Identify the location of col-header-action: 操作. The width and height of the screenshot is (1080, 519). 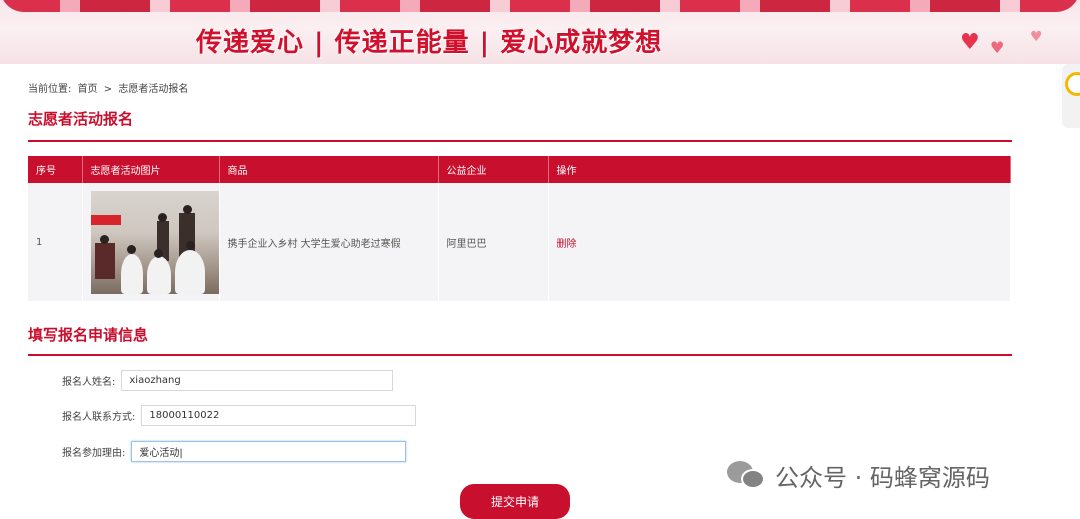
(779, 169).